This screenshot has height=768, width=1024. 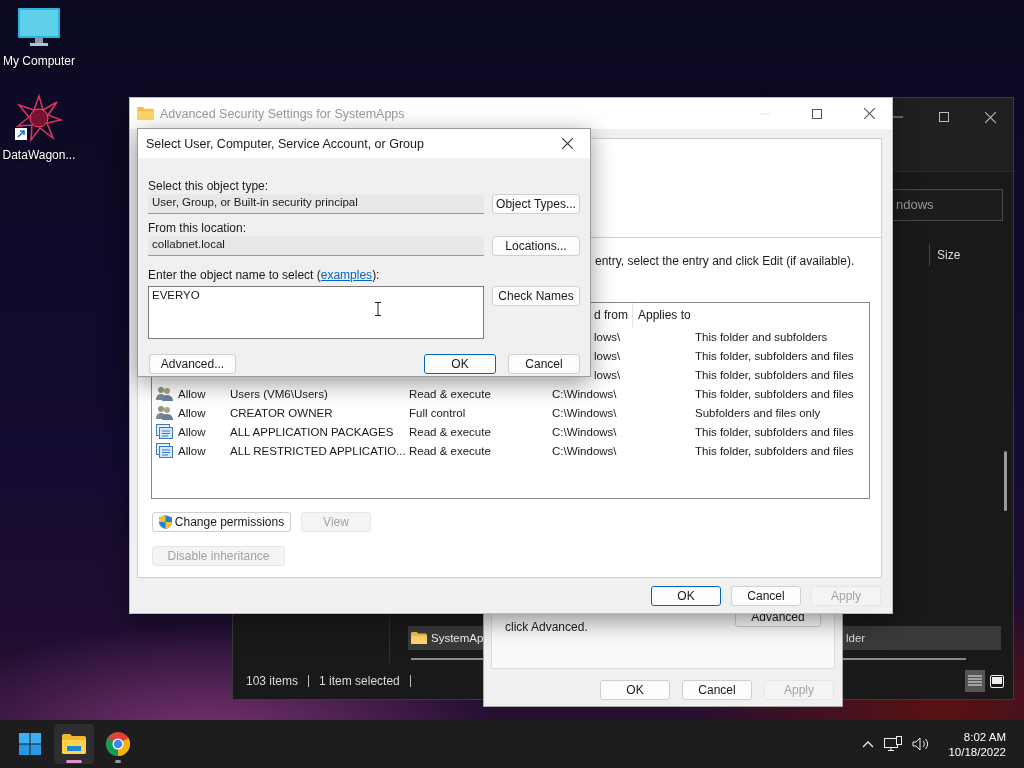 What do you see at coordinates (312, 431) in the screenshot?
I see `table-cell: ALL APPLICATION PACKAGES` at bounding box center [312, 431].